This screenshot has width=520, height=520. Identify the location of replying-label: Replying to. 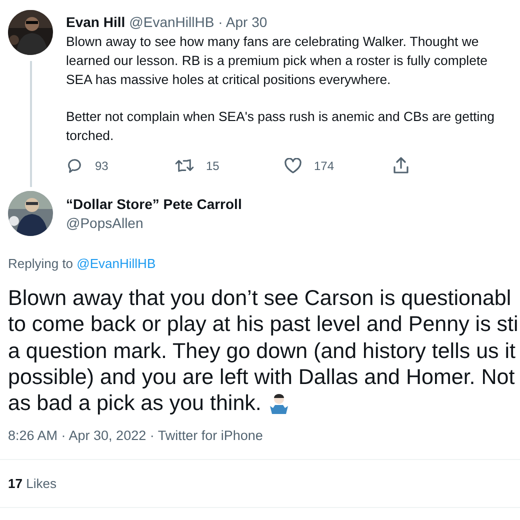
(41, 263).